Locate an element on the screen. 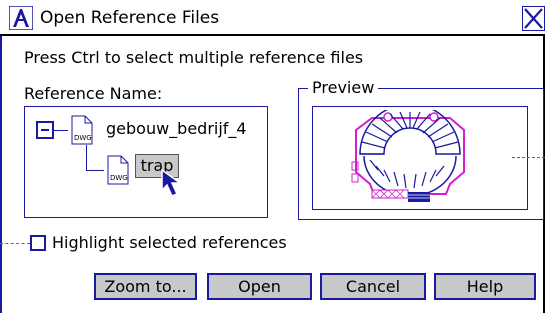 Image resolution: width=545 pixels, height=313 pixels. open-button: Open is located at coordinates (259, 286).